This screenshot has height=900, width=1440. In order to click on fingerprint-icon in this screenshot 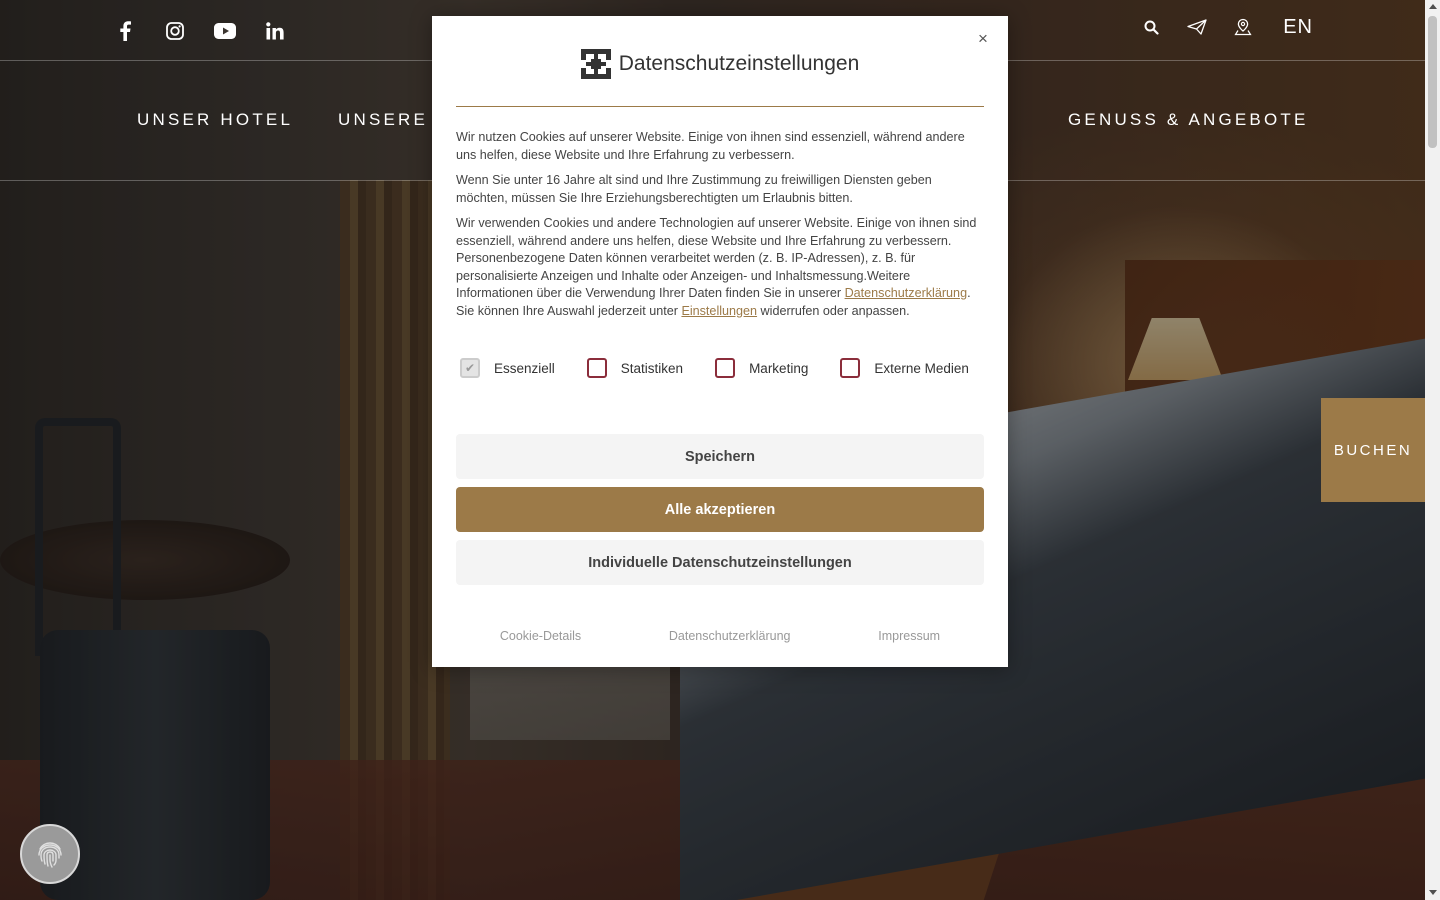, I will do `click(50, 855)`.